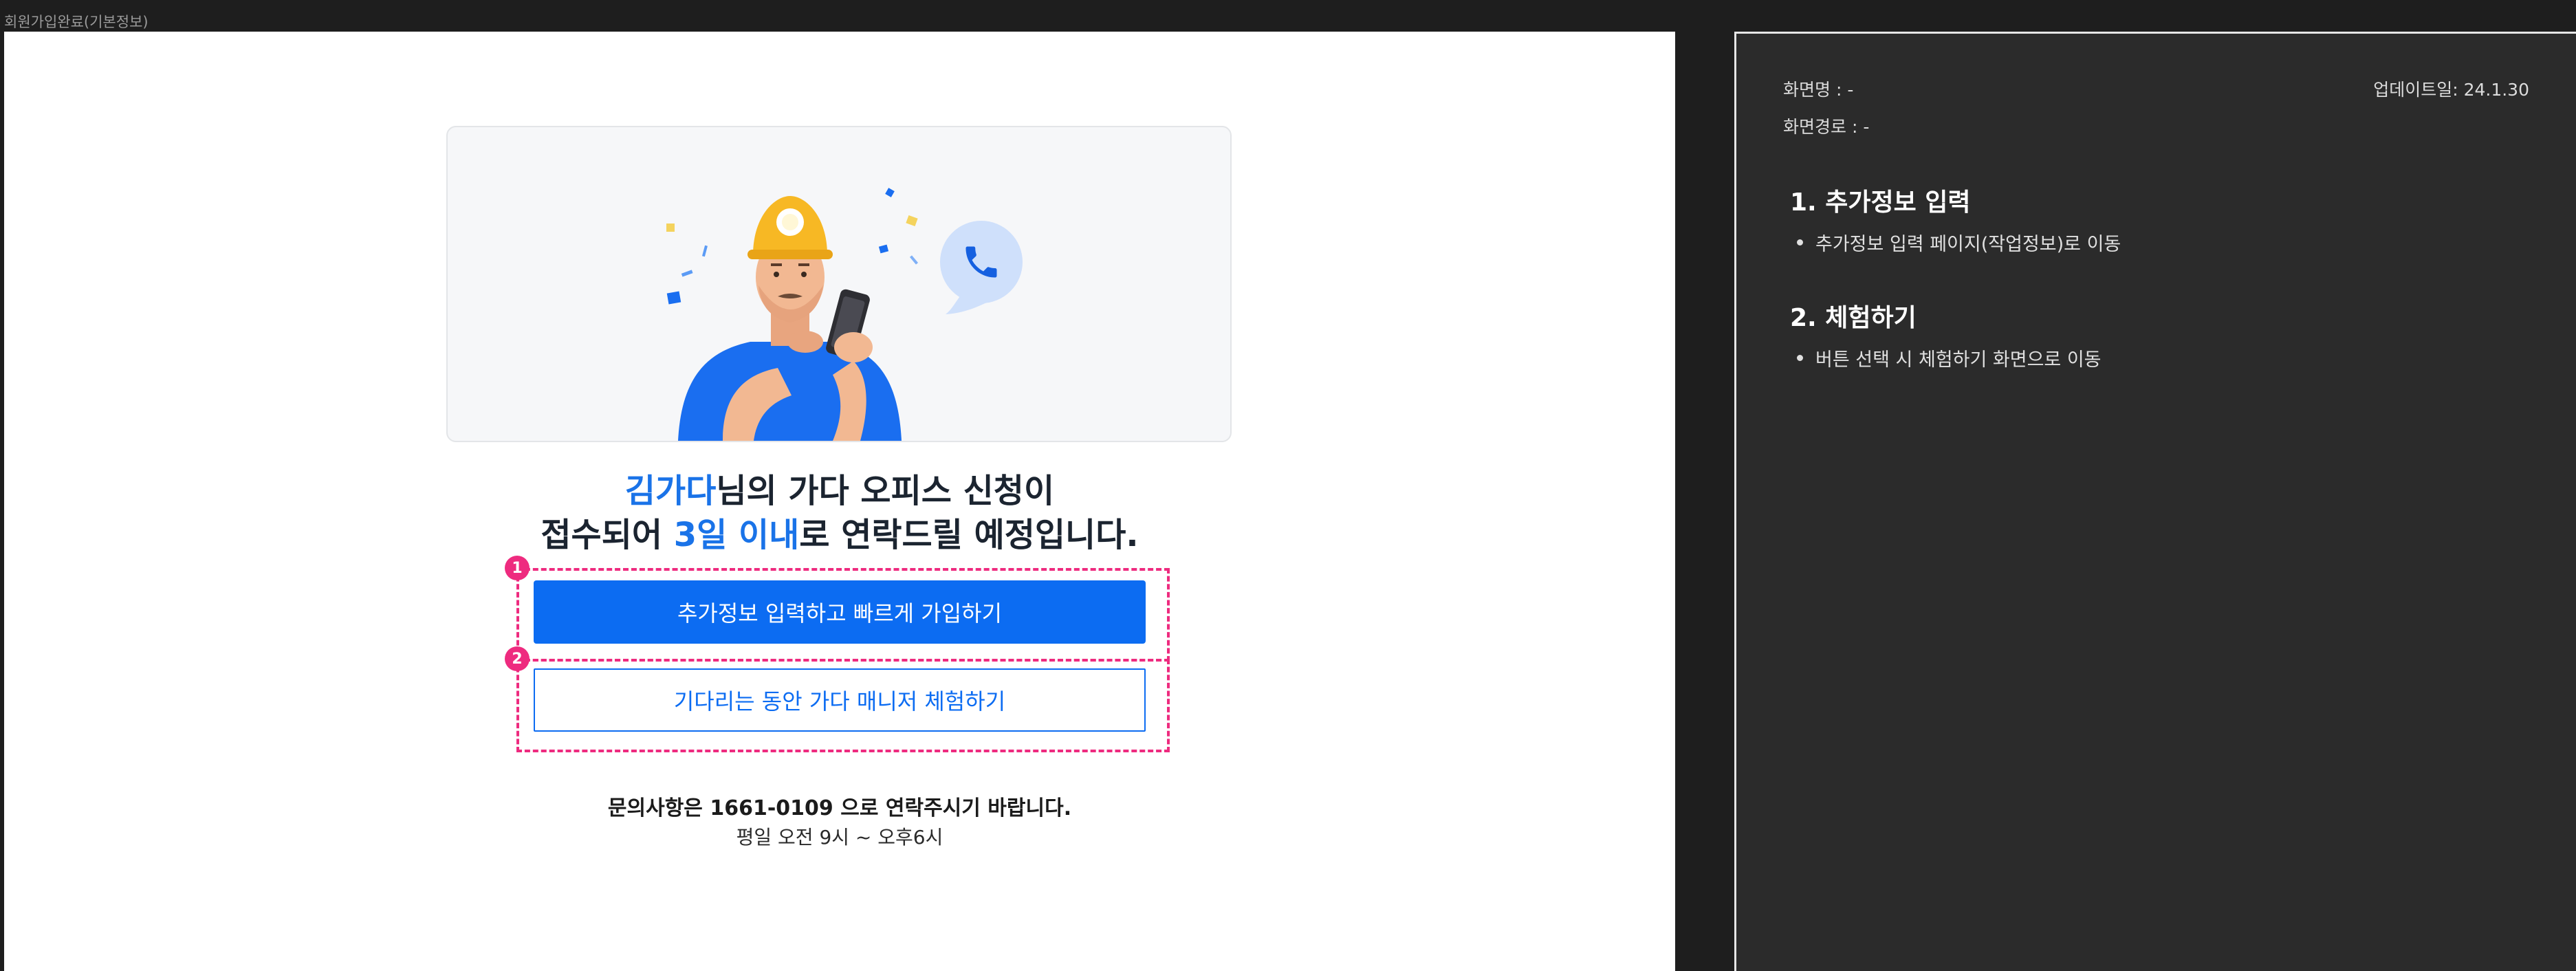  Describe the element at coordinates (1968, 244) in the screenshot. I see `section-bullet-add-info-text: 추가정보 입력 페이지(작업정보)로 이동` at that location.